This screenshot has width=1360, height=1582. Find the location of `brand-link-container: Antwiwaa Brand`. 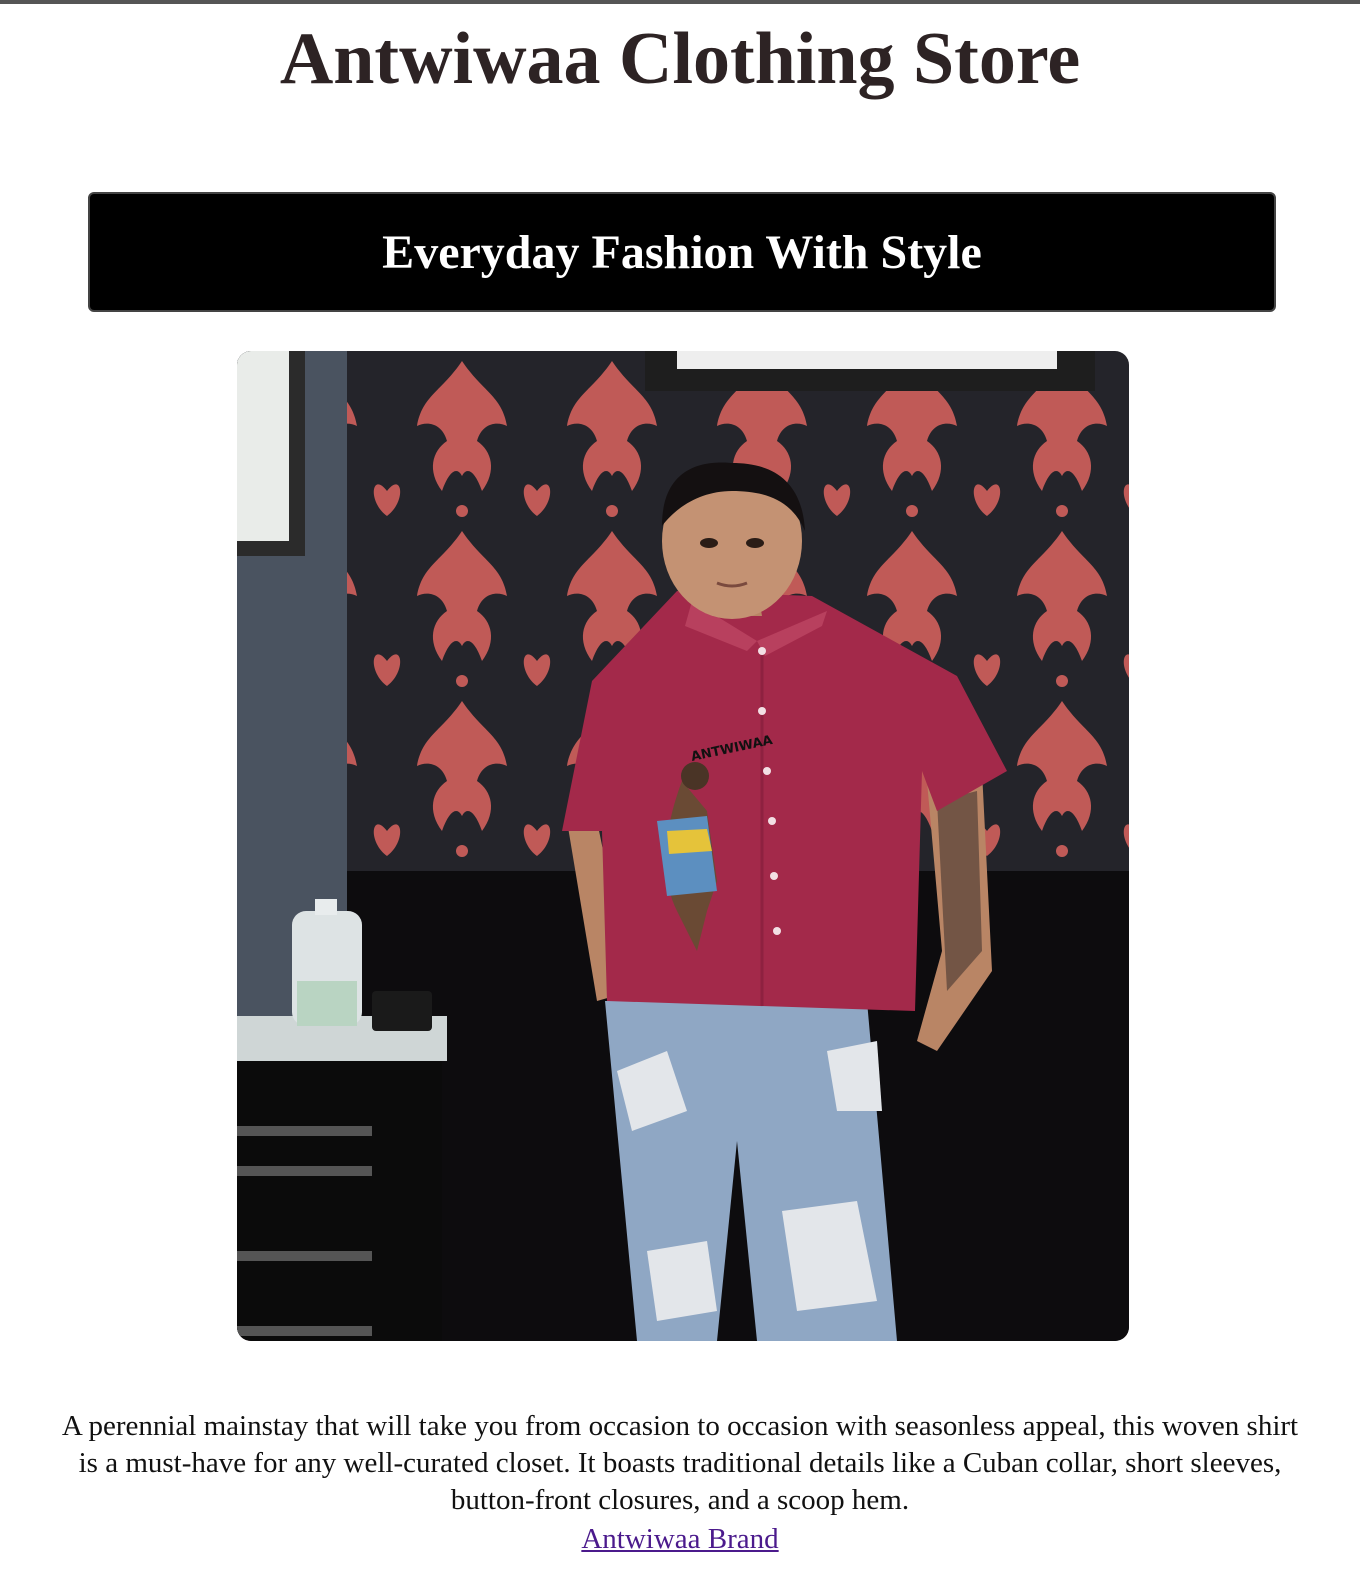

brand-link-container: Antwiwaa Brand is located at coordinates (680, 1539).